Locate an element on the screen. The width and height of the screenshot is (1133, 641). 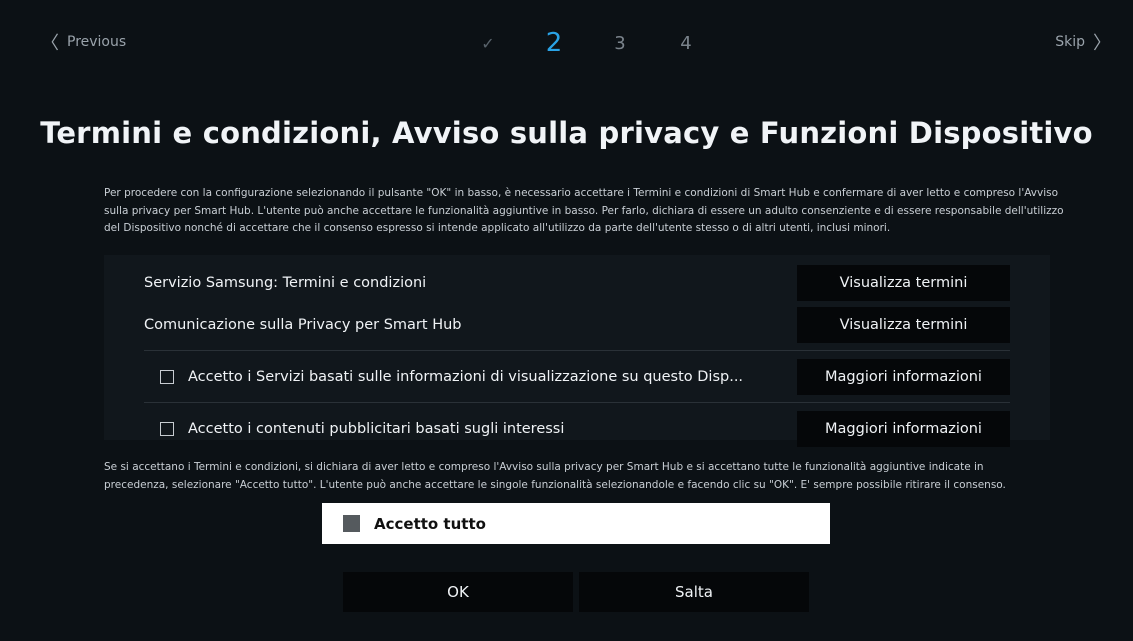
viewing-info-checkbox is located at coordinates (167, 377).